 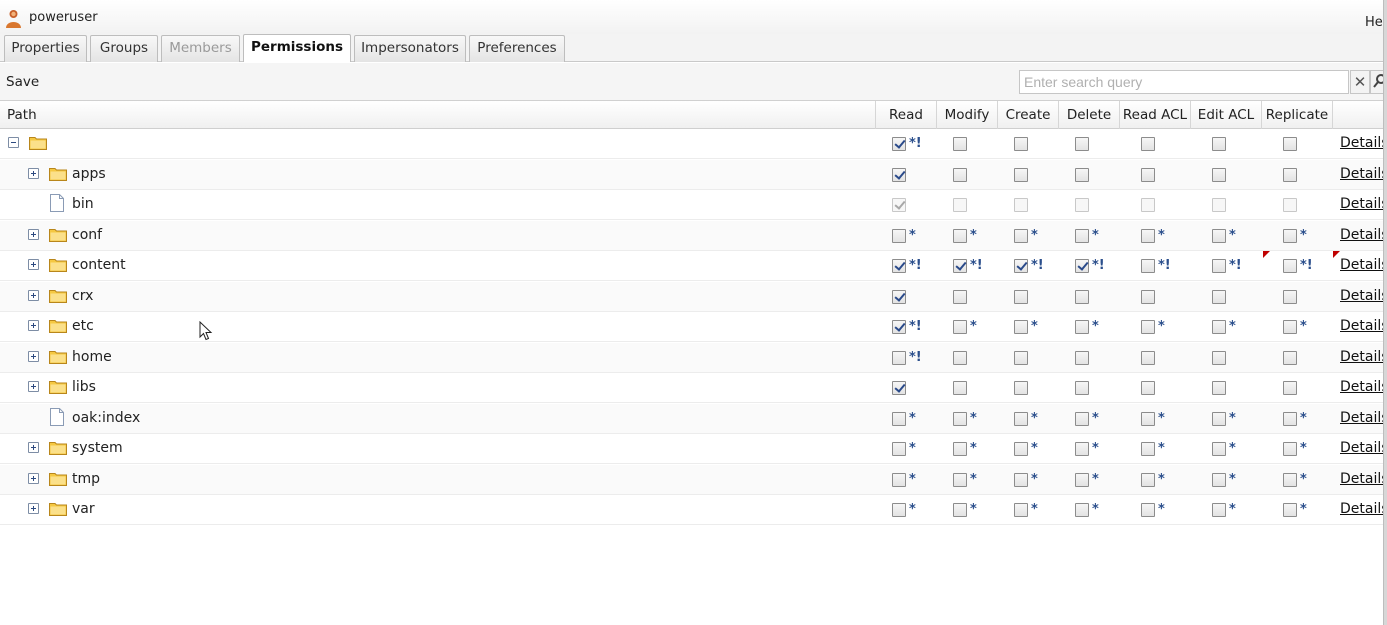 I want to click on column-create: Create, so click(x=1028, y=115).